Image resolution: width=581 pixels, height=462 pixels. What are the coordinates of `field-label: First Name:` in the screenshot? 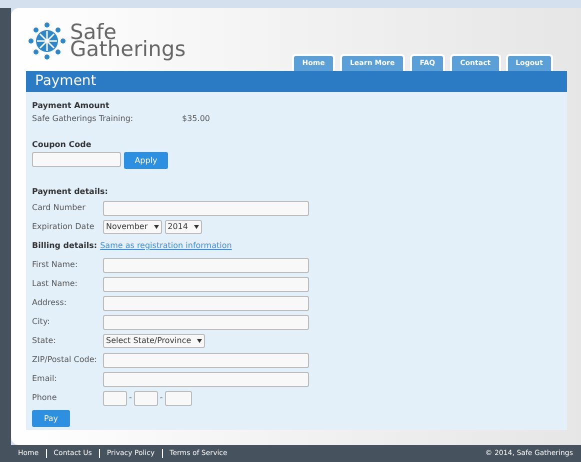 It's located at (55, 265).